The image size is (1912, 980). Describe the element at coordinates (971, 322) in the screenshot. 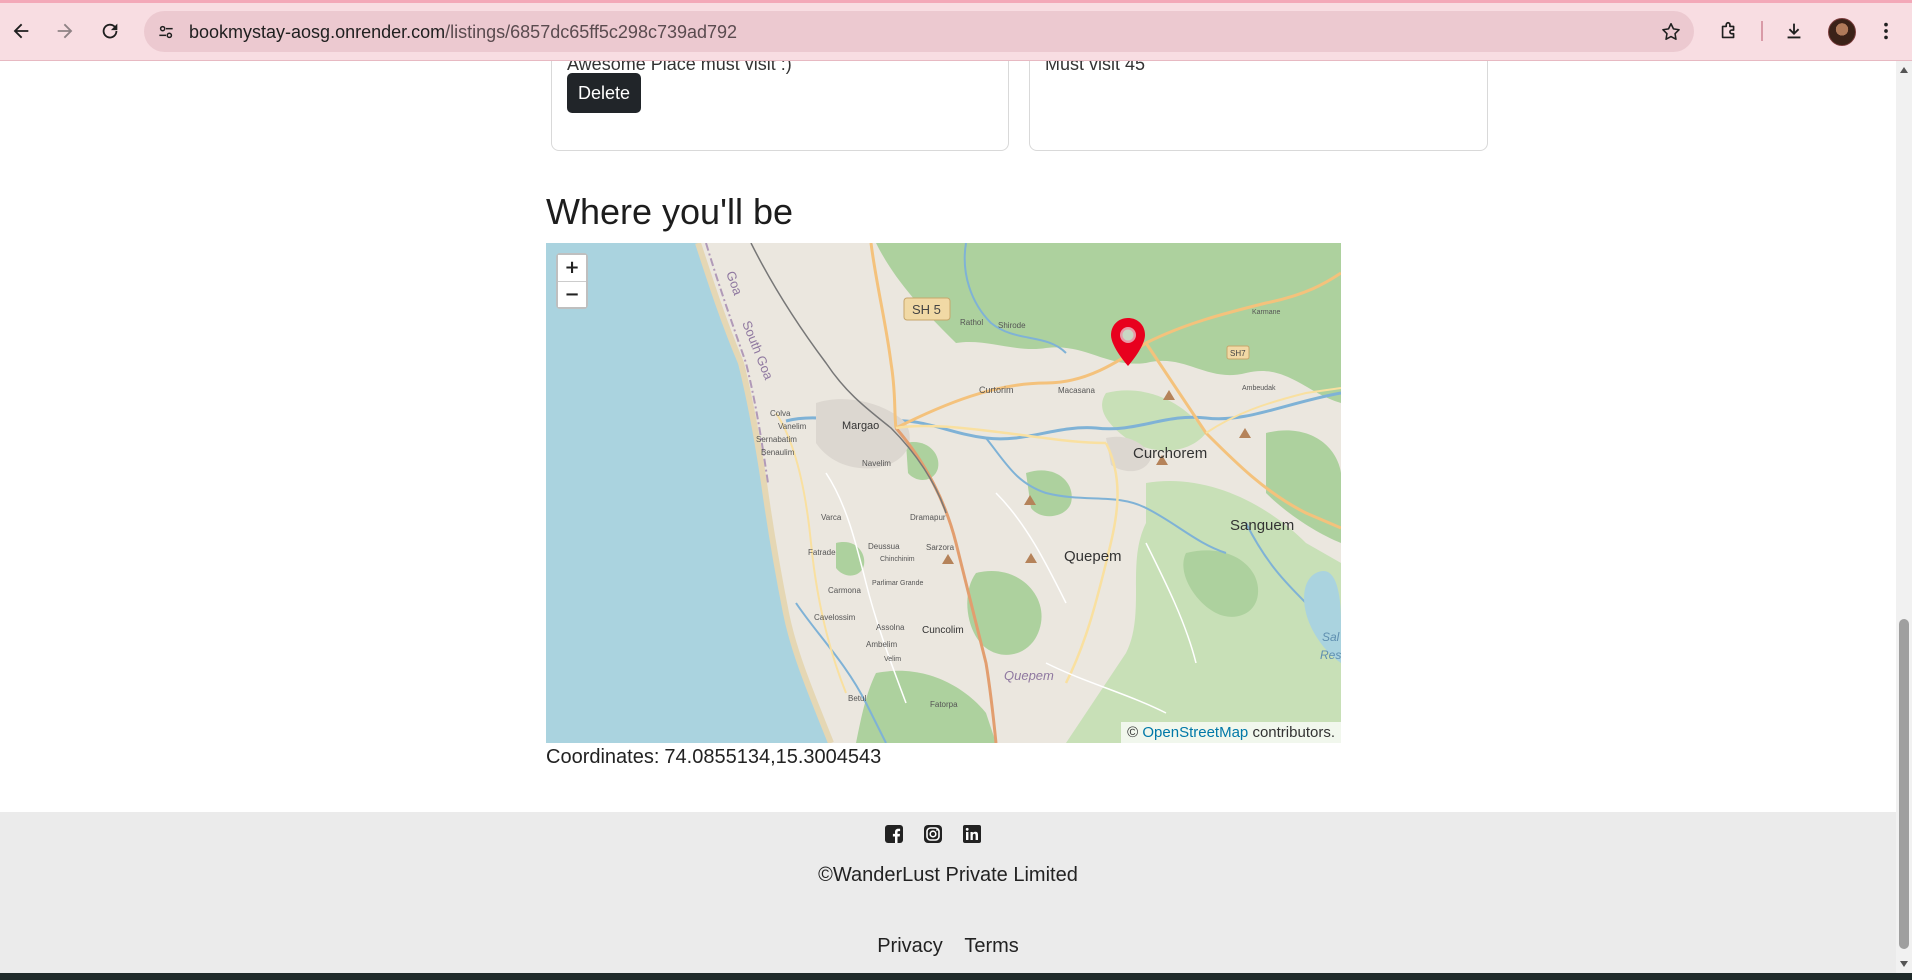

I see `svg-text: Rathol` at that location.